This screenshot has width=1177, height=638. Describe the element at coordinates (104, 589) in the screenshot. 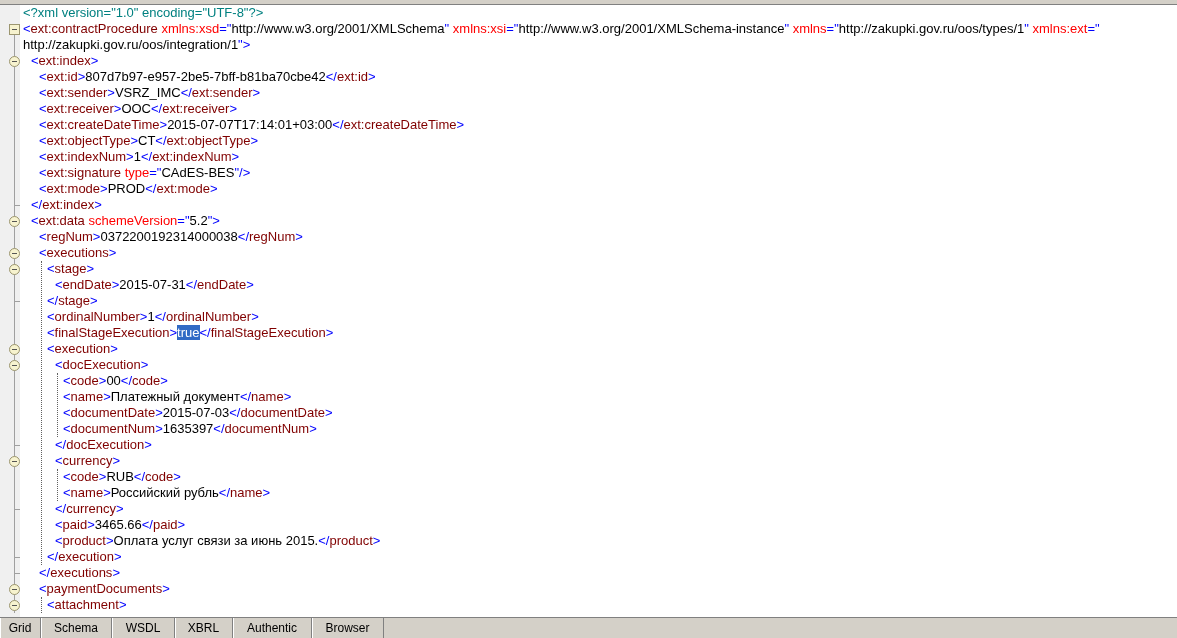

I see `code-line: <paymentDocuments>` at that location.